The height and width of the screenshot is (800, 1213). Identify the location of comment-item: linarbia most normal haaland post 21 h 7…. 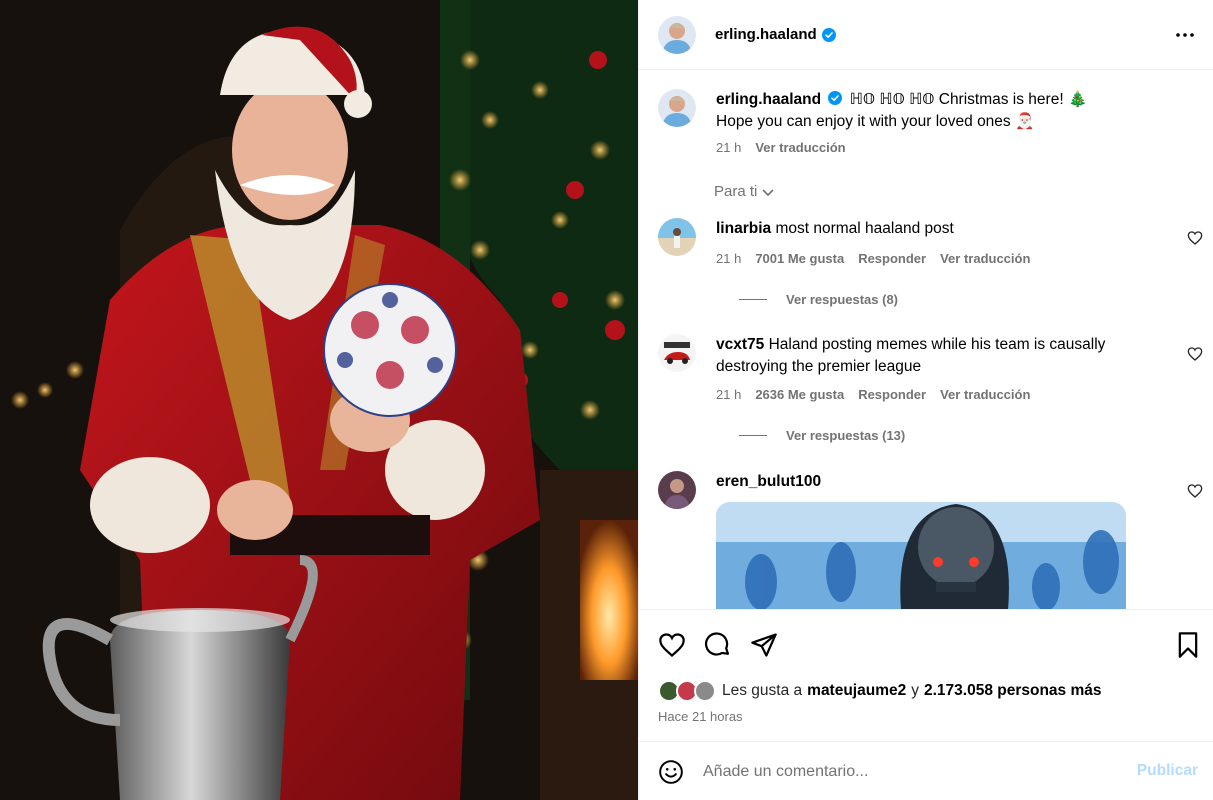
(930, 268).